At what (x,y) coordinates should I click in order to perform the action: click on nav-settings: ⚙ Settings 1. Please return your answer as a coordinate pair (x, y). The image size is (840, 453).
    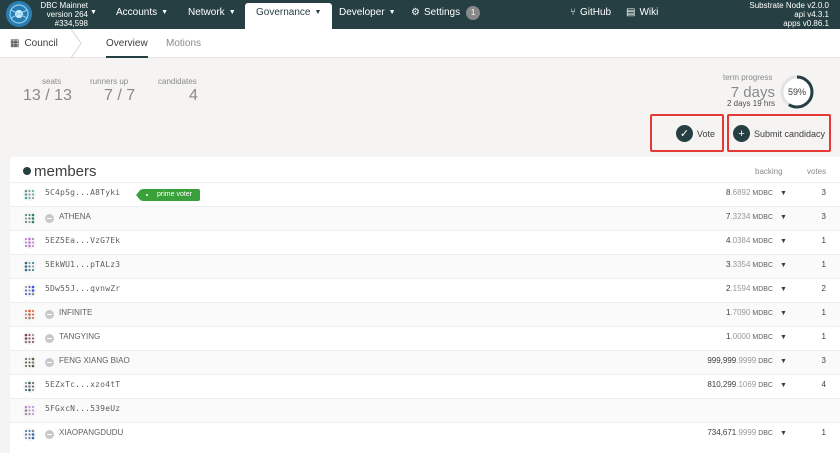
    Looking at the image, I should click on (446, 14).